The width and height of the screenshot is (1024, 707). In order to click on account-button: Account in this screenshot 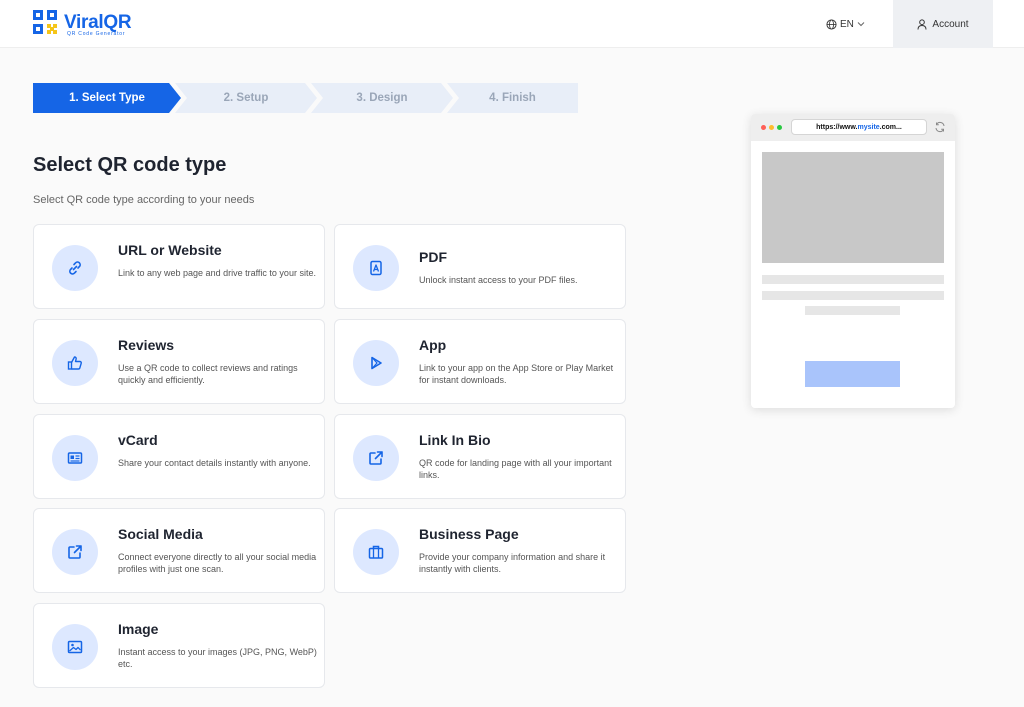, I will do `click(943, 24)`.